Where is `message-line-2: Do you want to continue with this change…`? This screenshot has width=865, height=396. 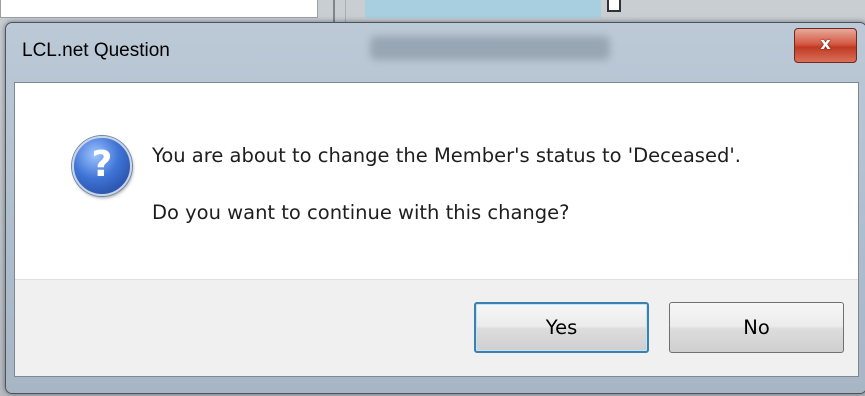 message-line-2: Do you want to continue with this change… is located at coordinates (361, 212).